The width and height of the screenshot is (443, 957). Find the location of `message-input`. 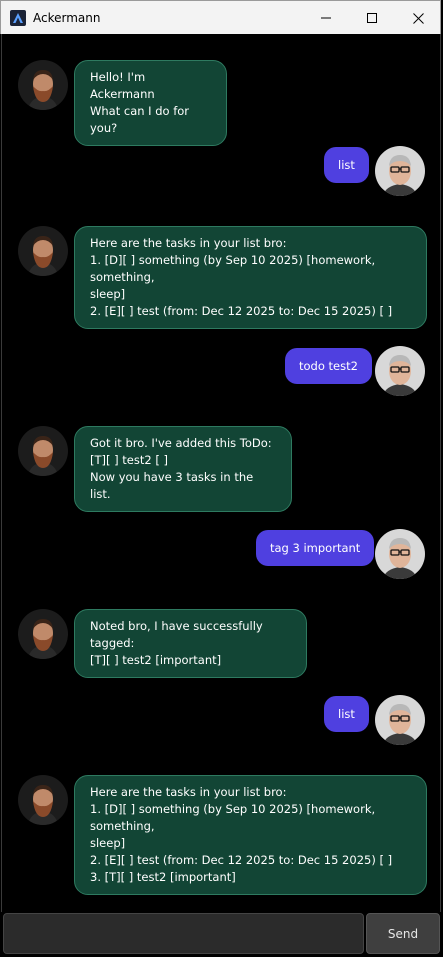

message-input is located at coordinates (183, 933).